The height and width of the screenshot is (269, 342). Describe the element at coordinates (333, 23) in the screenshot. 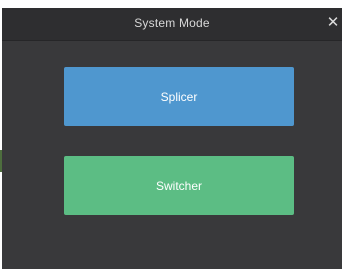

I see `close-icon: ✕` at that location.